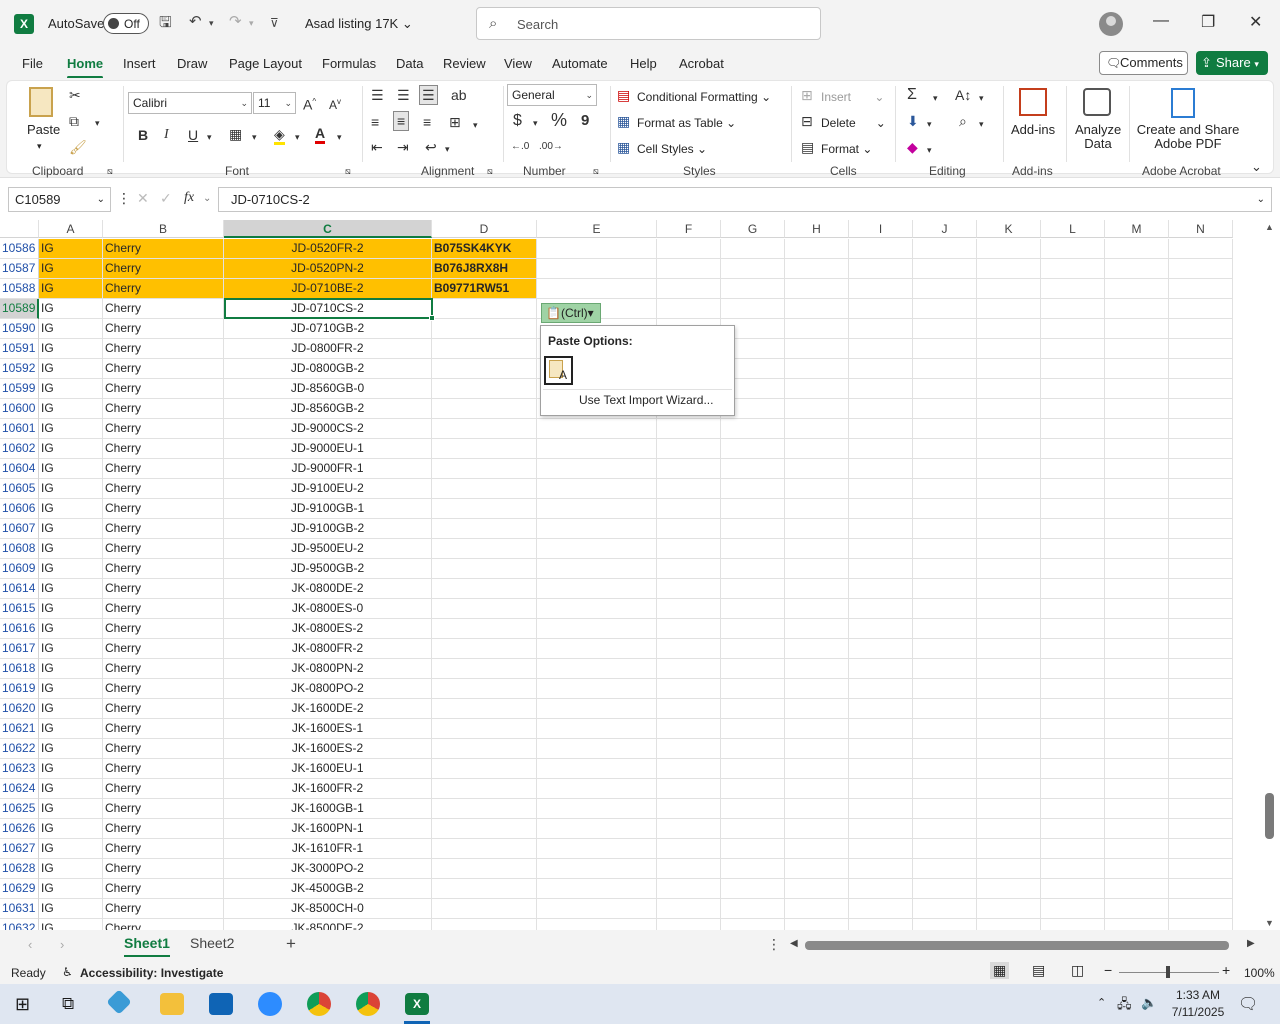  Describe the element at coordinates (1097, 102) in the screenshot. I see `analyze-data-icon` at that location.